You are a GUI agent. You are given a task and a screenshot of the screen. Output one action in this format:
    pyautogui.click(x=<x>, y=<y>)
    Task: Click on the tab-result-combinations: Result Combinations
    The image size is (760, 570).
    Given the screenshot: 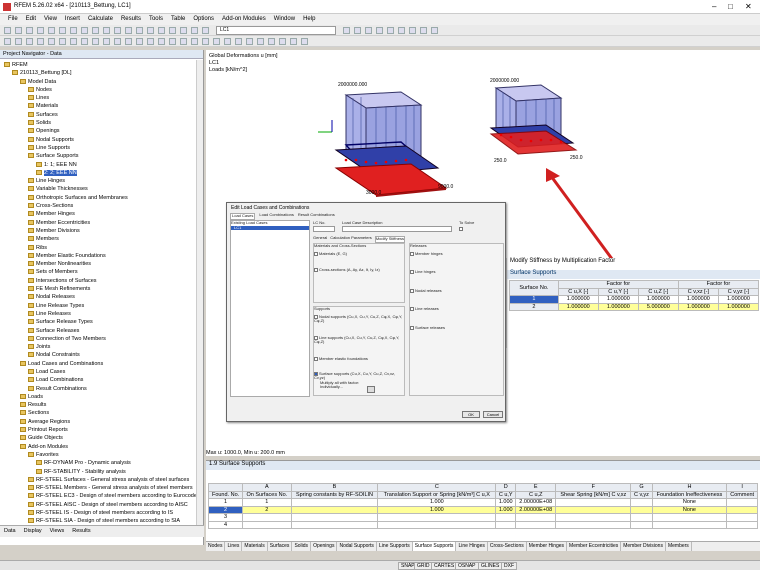 What is the action you would take?
    pyautogui.click(x=316, y=216)
    